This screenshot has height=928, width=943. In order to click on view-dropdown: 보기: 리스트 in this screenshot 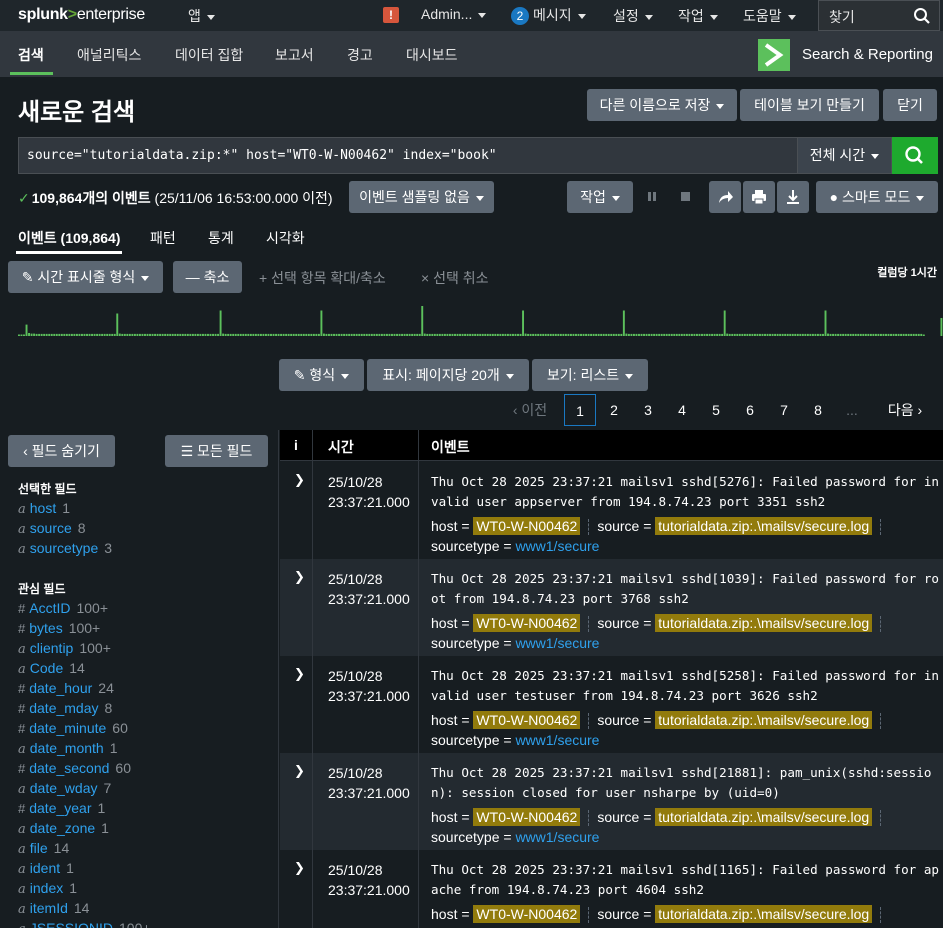, I will do `click(590, 375)`.